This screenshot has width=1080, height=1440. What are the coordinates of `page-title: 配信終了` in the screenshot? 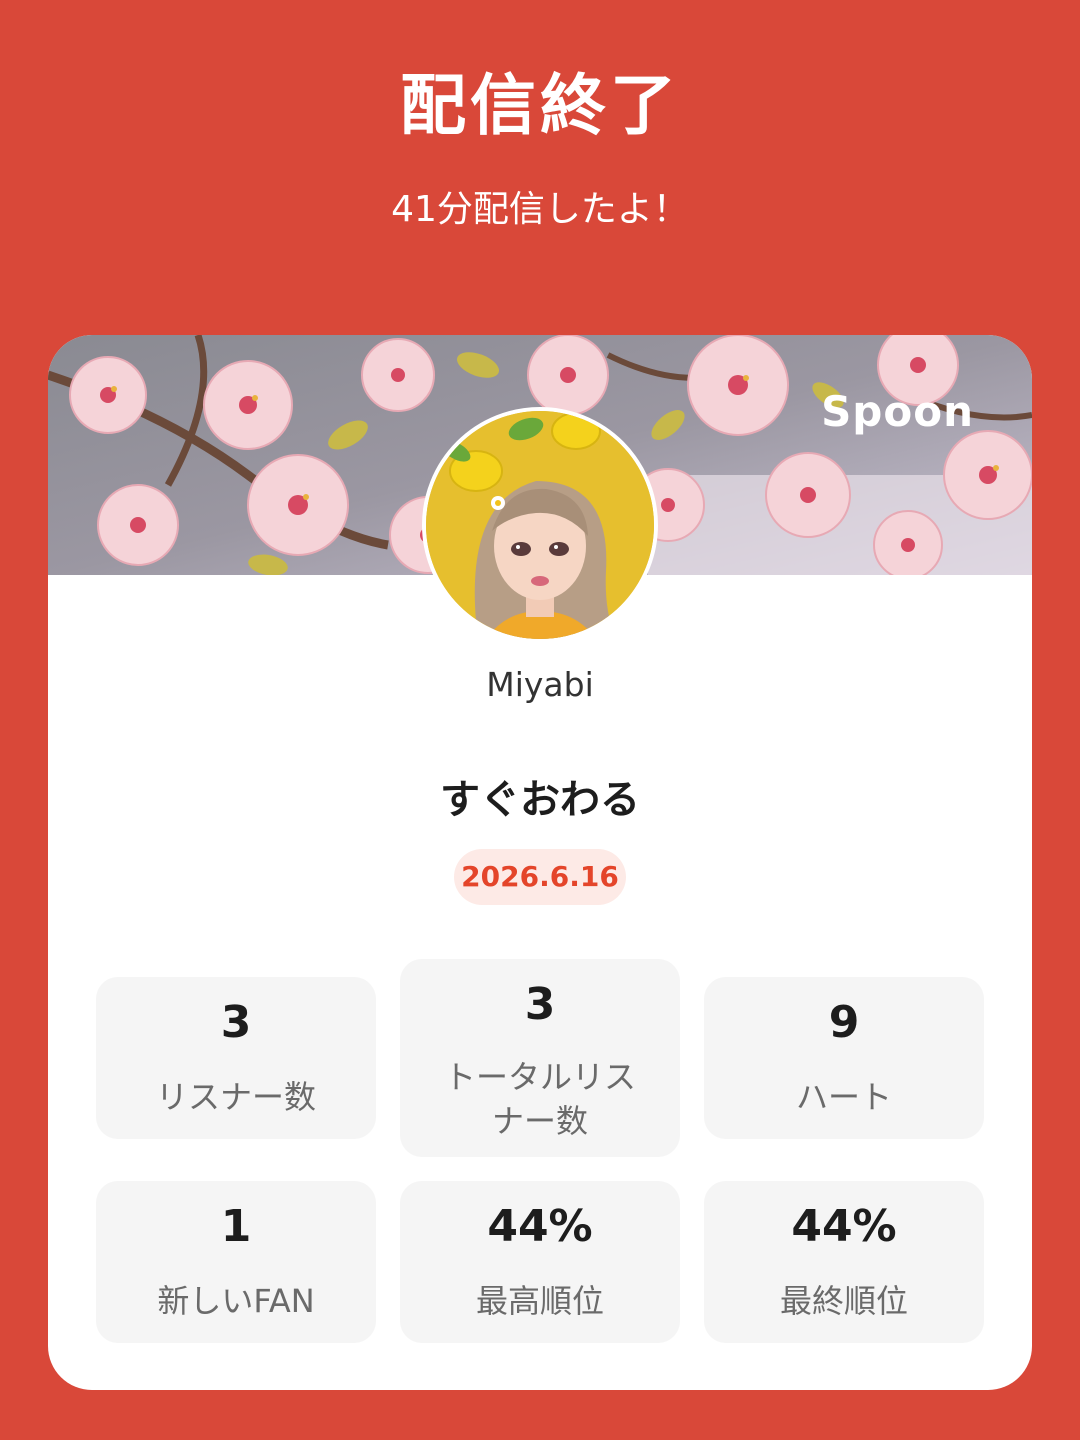 It's located at (540, 105).